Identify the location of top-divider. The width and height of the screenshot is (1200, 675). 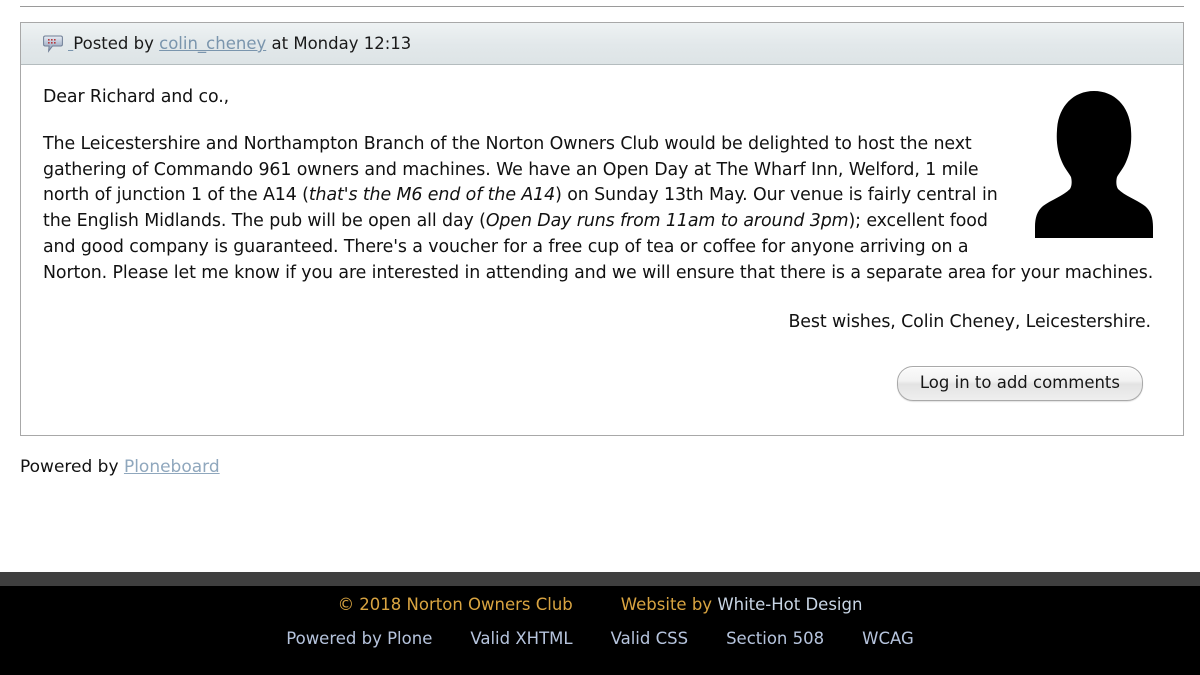
(602, 6).